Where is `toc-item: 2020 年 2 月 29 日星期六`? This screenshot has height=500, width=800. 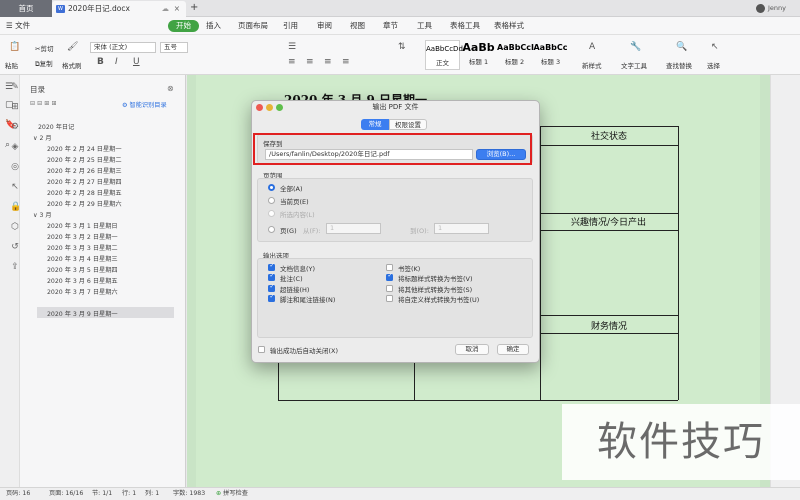 toc-item: 2020 年 2 月 29 日星期六 is located at coordinates (84, 203).